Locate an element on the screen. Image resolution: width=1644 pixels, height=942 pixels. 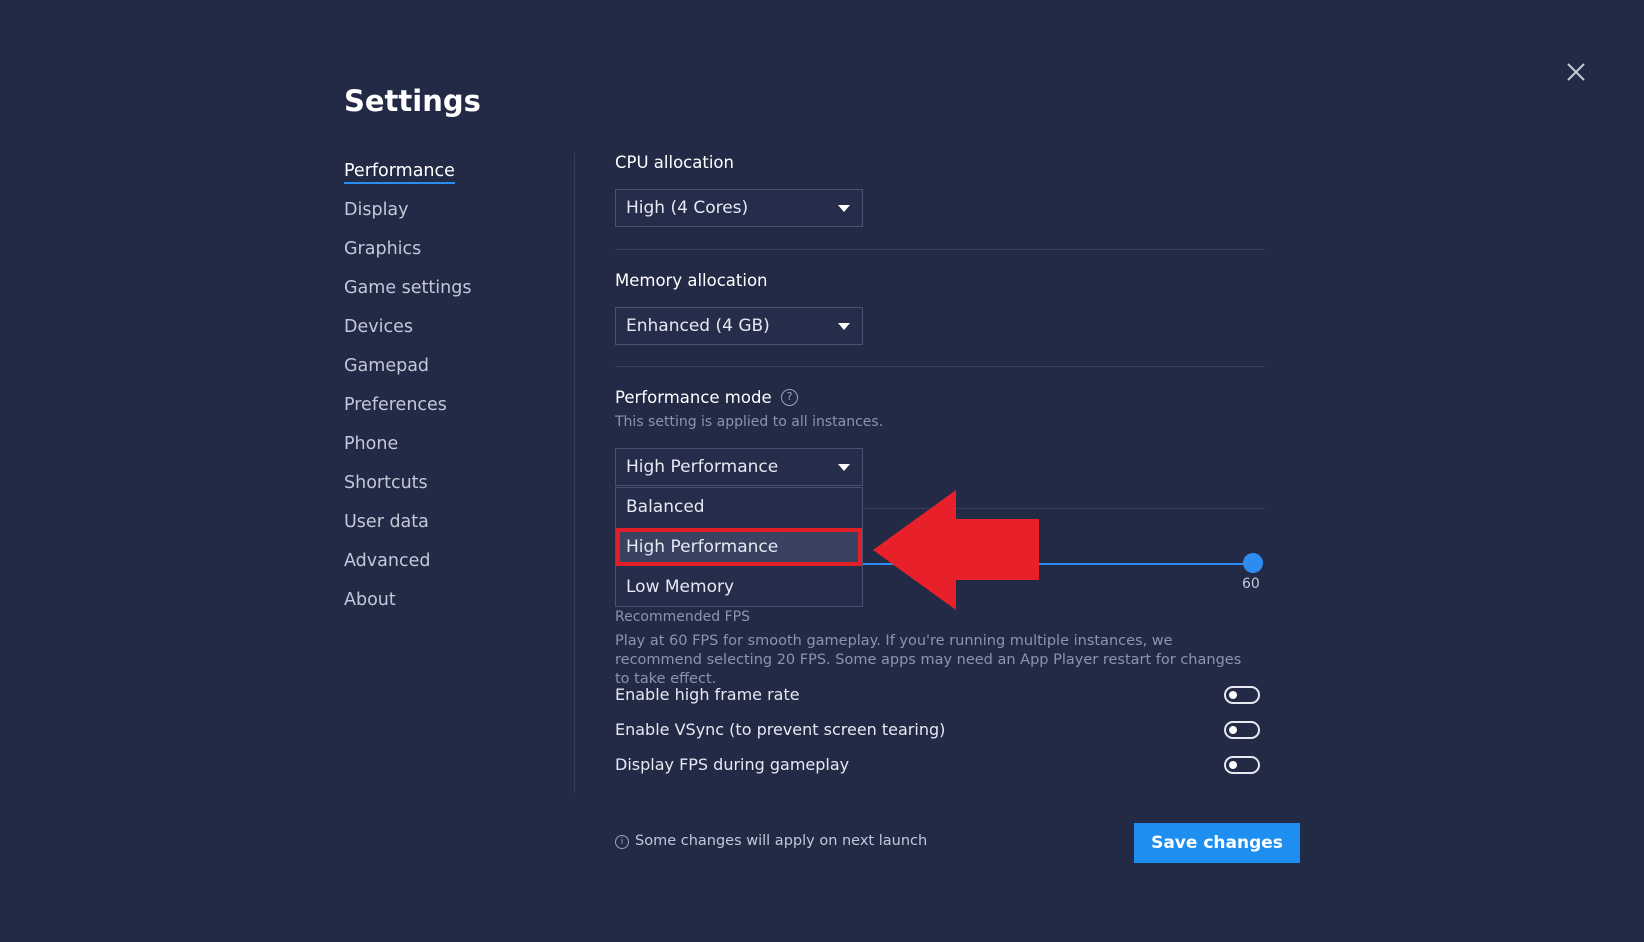
annotation-arrow-icon is located at coordinates (956, 550).